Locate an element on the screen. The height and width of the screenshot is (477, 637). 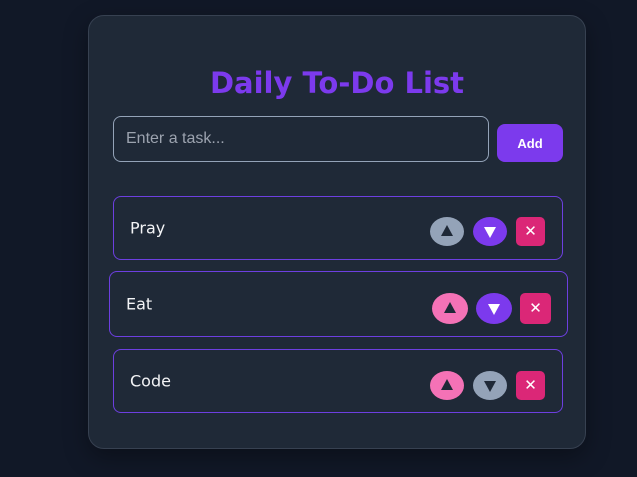
task-label: Code is located at coordinates (150, 381).